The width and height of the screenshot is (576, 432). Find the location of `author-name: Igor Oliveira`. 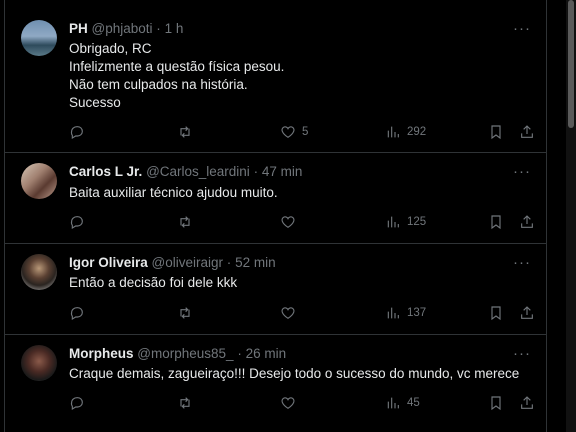

author-name: Igor Oliveira is located at coordinates (108, 262).